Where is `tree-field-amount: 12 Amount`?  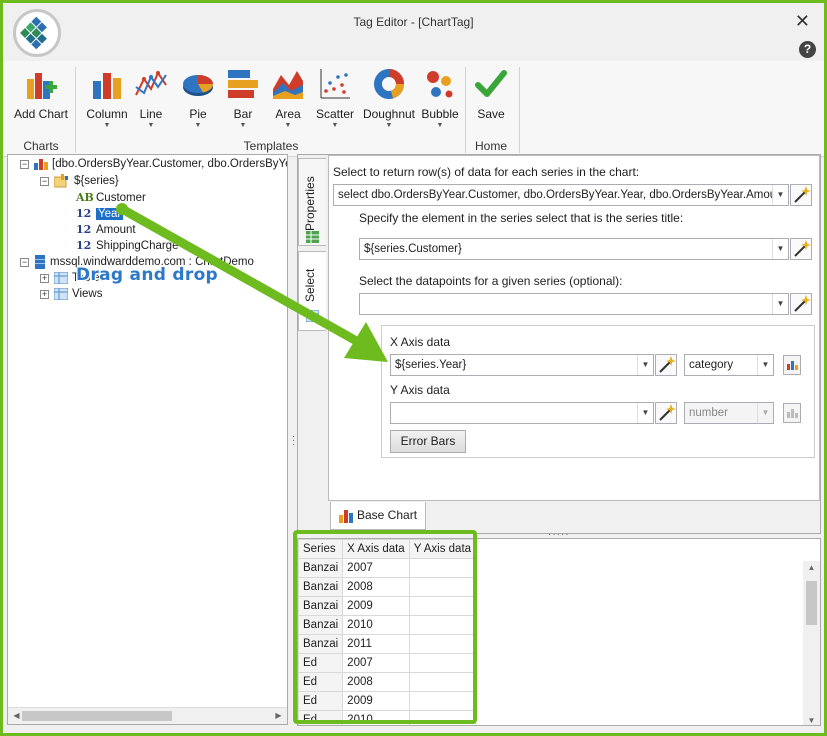 tree-field-amount: 12 Amount is located at coordinates (106, 230).